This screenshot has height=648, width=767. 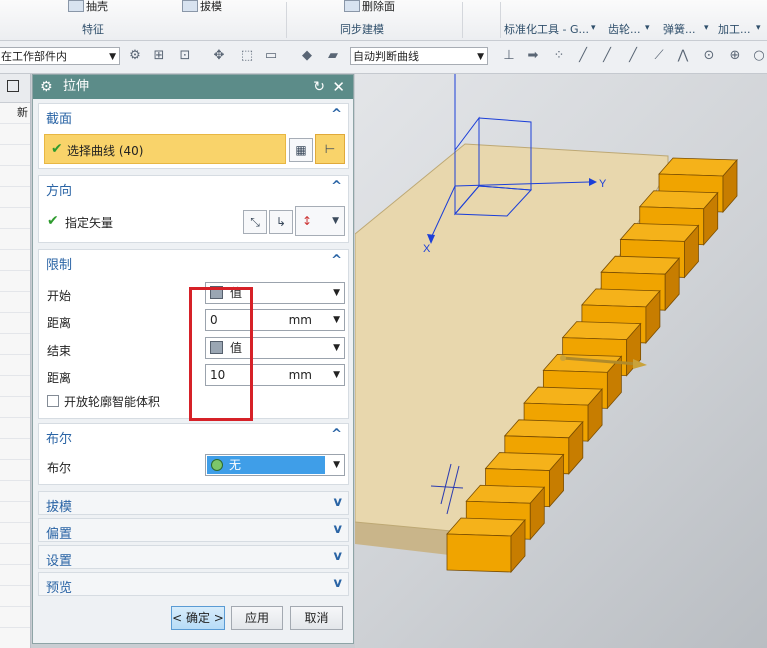 I want to click on ribbon-draft-label: 拔模, so click(x=211, y=7).